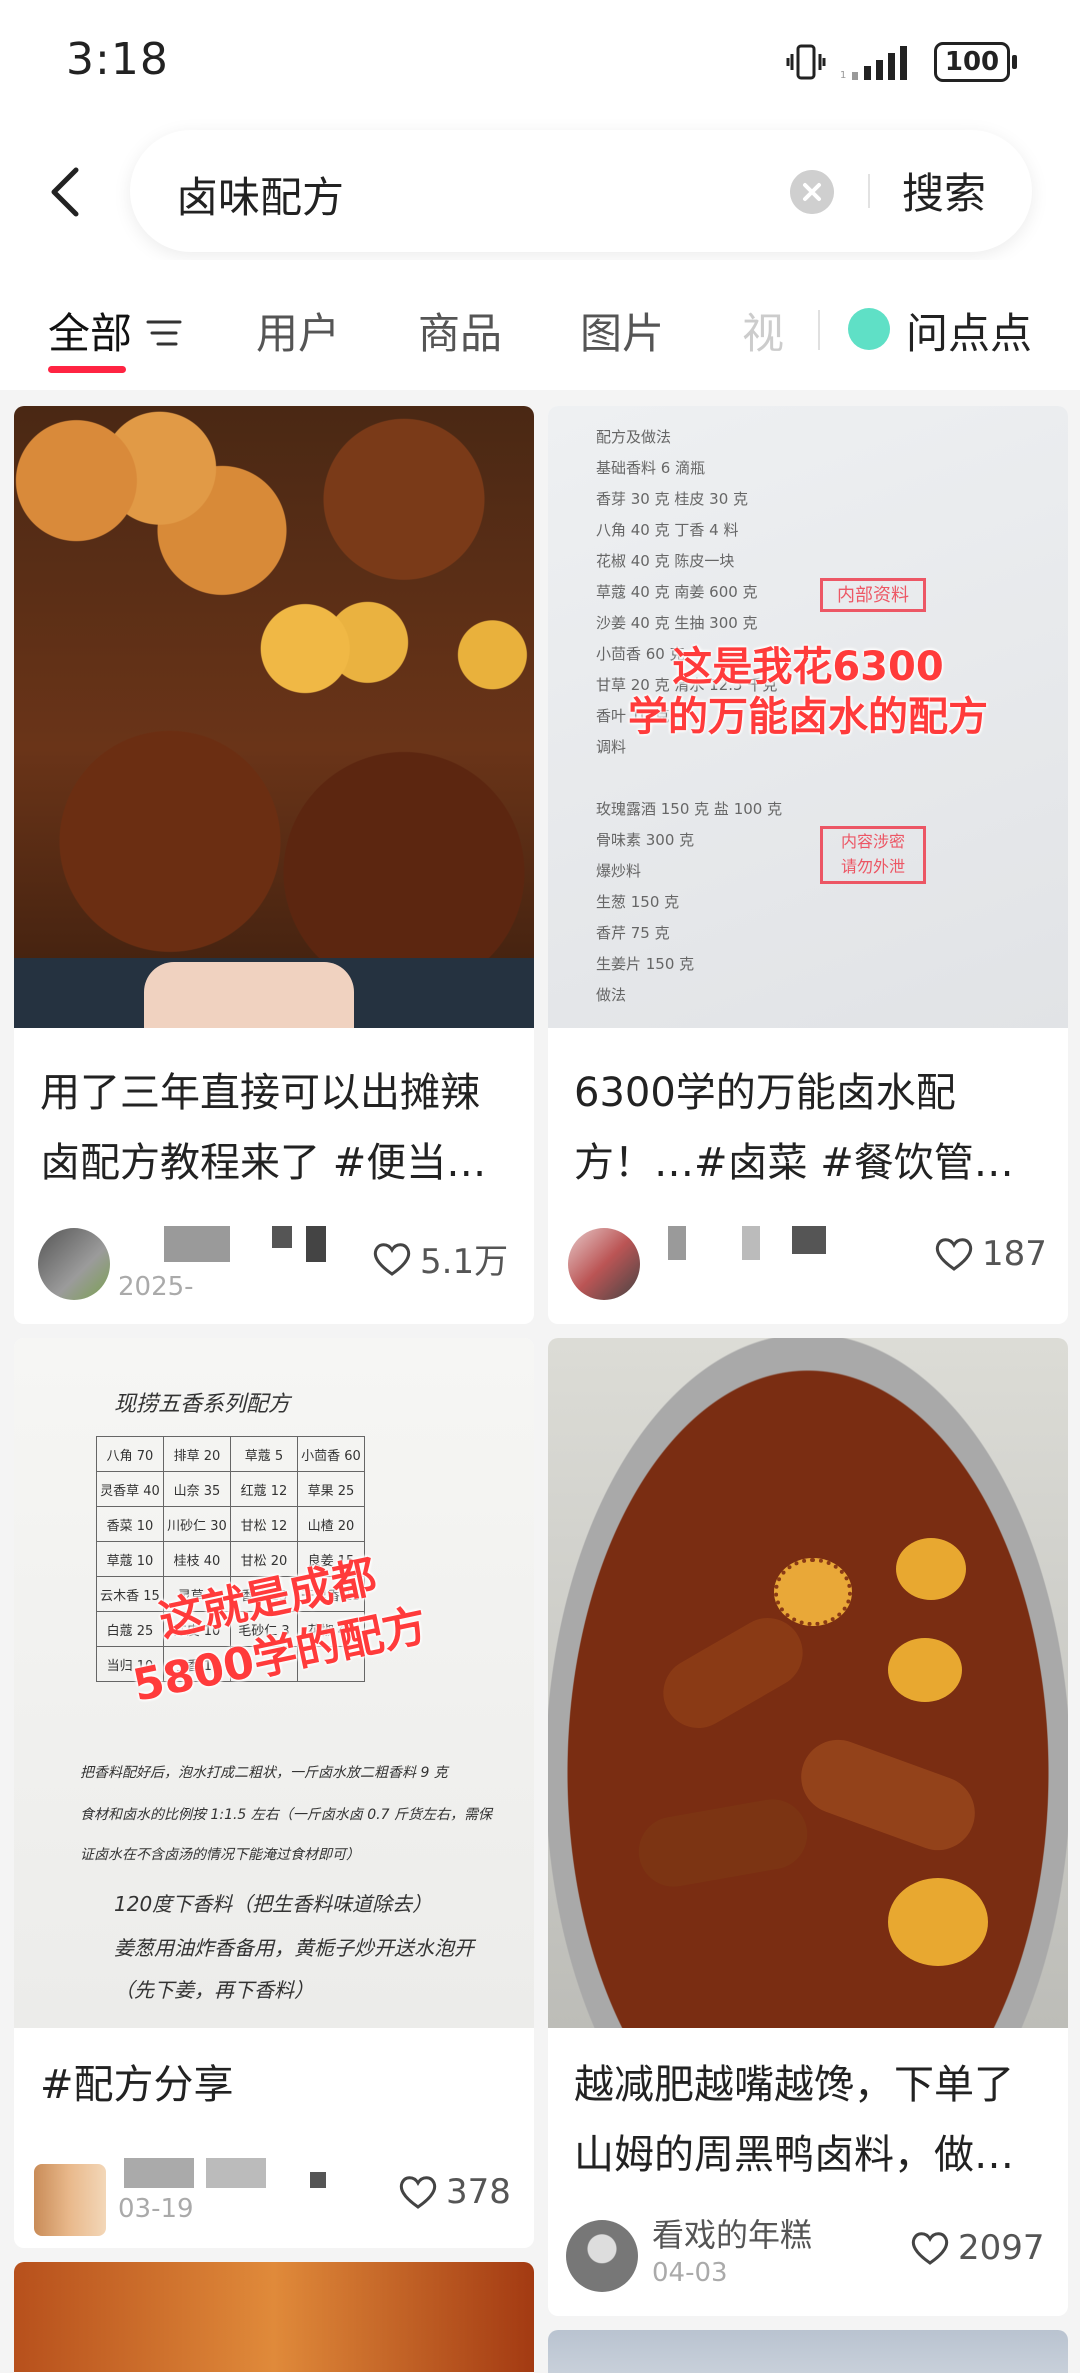 Image resolution: width=1080 pixels, height=2373 pixels. Describe the element at coordinates (68, 192) in the screenshot. I see `back-arrow-icon` at that location.